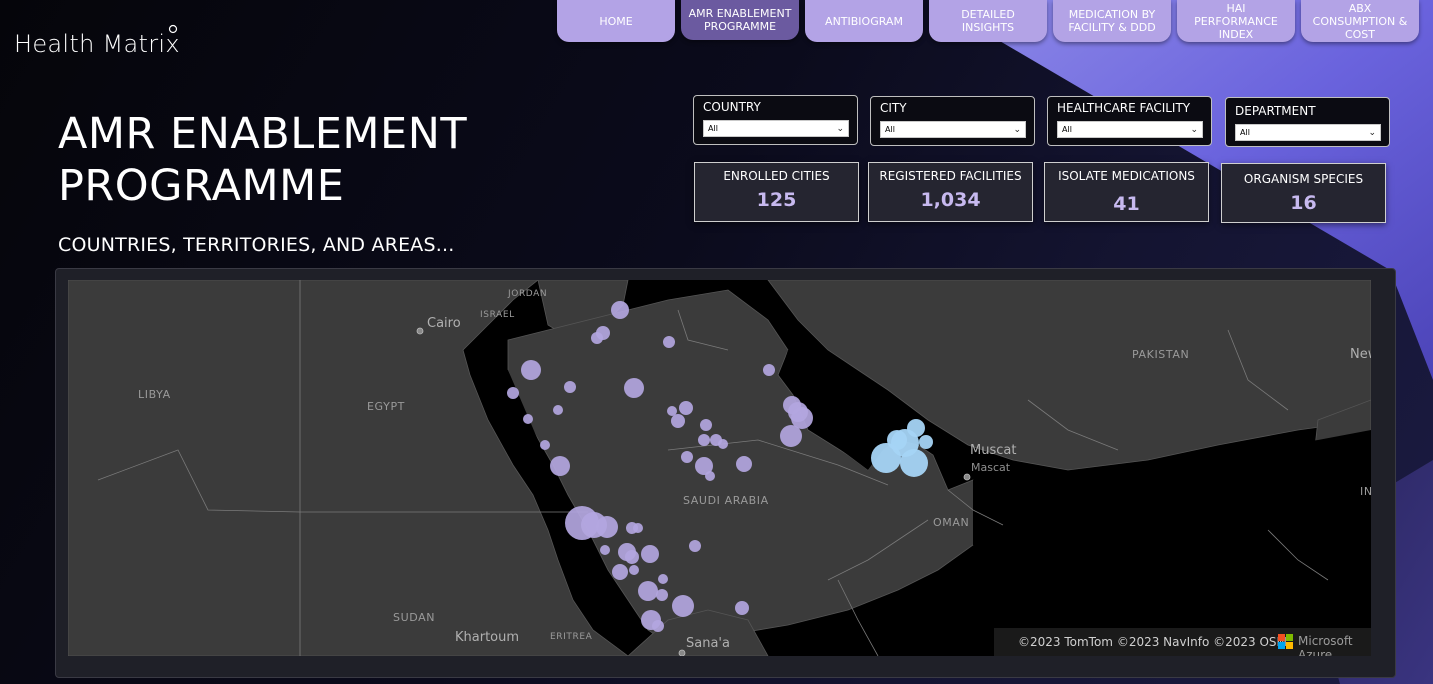 The height and width of the screenshot is (684, 1433). Describe the element at coordinates (1325, 645) in the screenshot. I see `map-provider-text: Microsoft Azure` at that location.